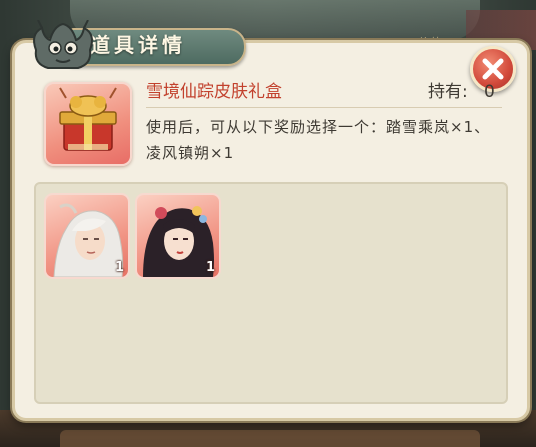 The height and width of the screenshot is (447, 536). Describe the element at coordinates (63, 44) in the screenshot. I see `dragon-mascot-icon` at that location.